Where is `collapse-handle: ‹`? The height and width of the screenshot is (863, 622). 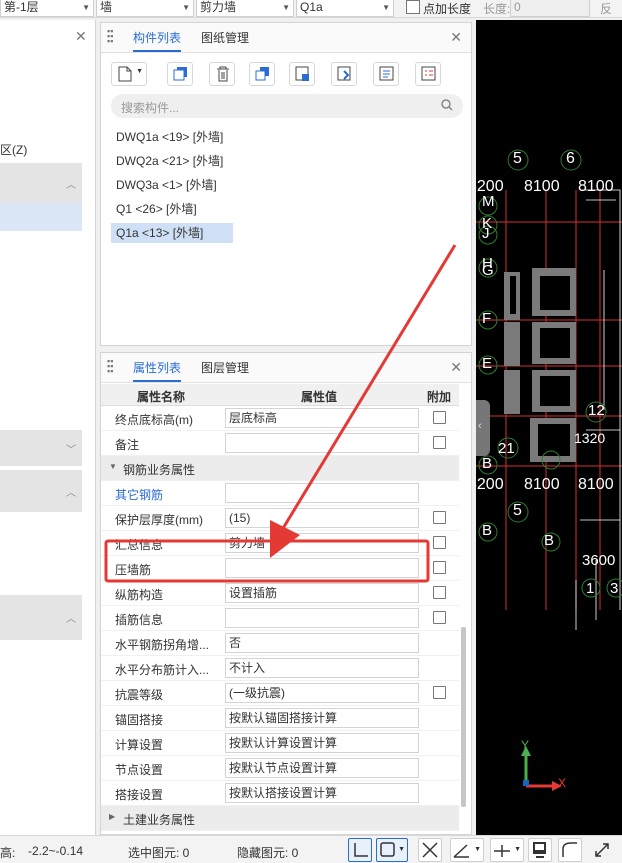 collapse-handle: ‹ is located at coordinates (483, 428).